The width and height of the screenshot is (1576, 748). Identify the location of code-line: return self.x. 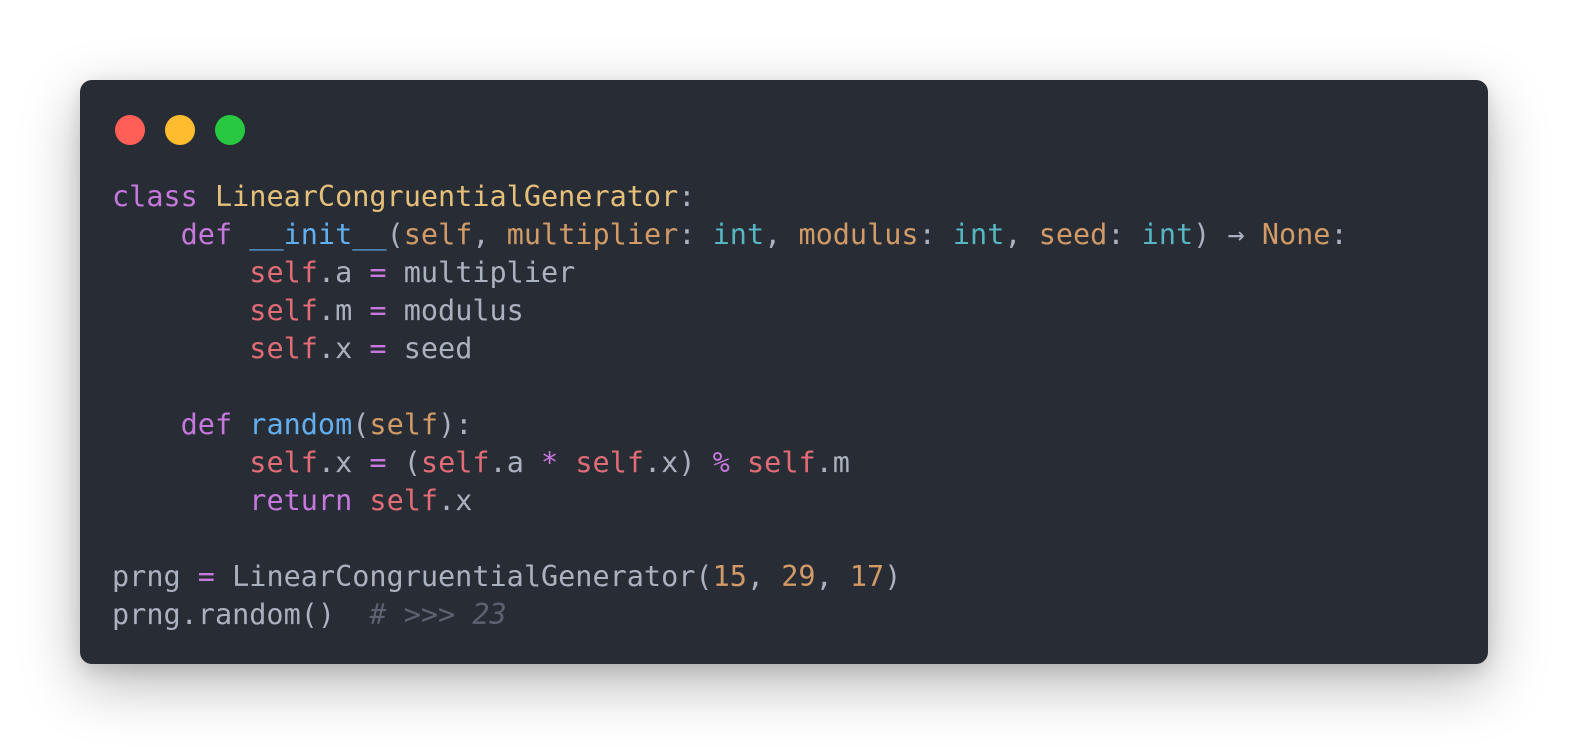
(730, 501).